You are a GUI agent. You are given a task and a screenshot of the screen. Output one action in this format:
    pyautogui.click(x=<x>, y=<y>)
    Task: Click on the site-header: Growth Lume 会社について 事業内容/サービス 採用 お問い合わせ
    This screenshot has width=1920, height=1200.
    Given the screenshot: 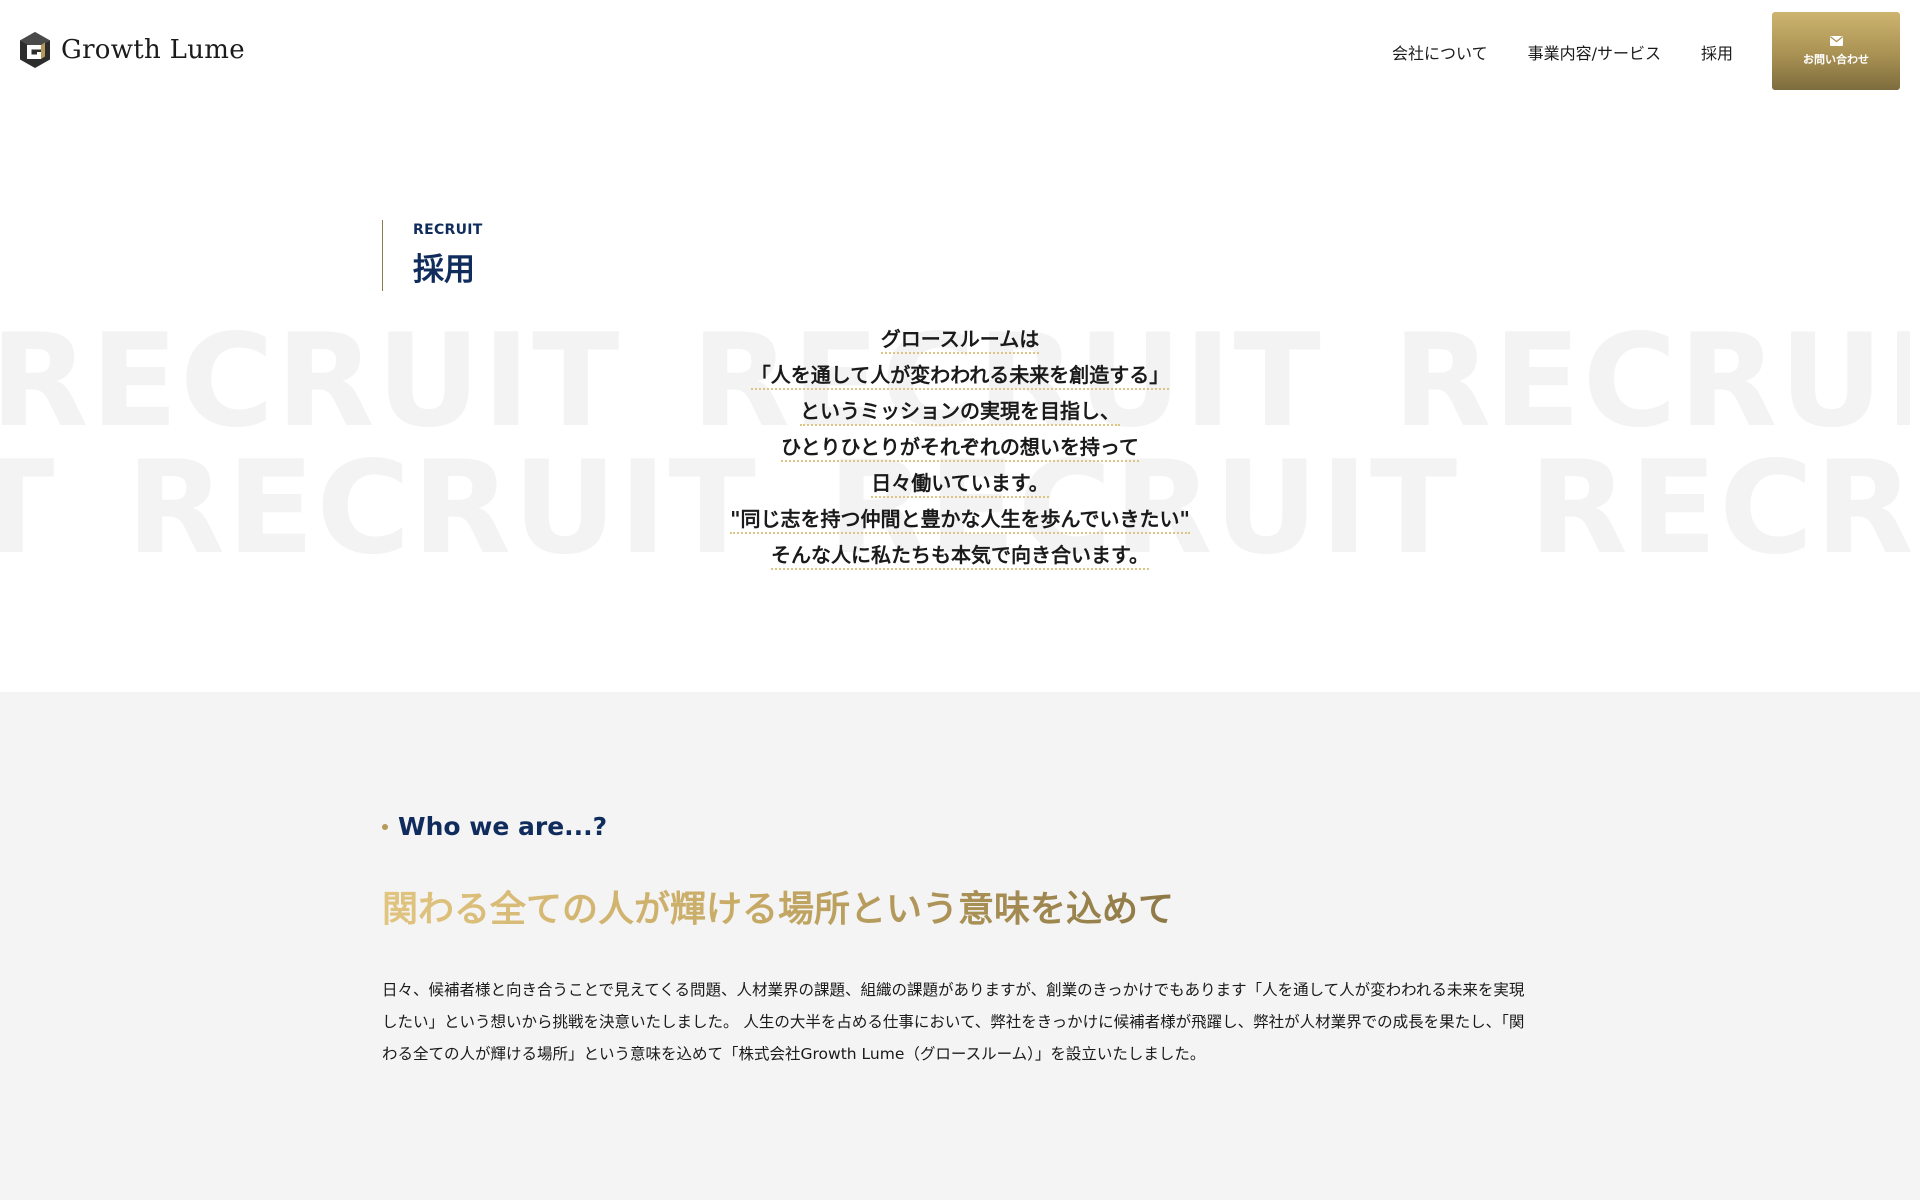 What is the action you would take?
    pyautogui.click(x=960, y=51)
    